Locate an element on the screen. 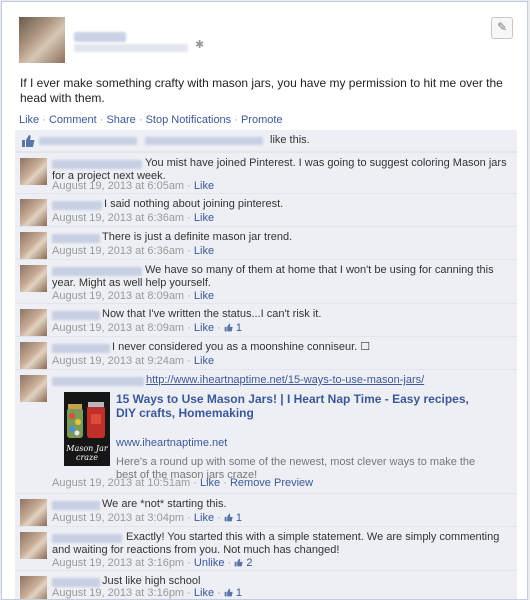 The width and height of the screenshot is (530, 600). comment-meta: August 19, 2013 at 3:16pm · Like · 1 is located at coordinates (147, 593).